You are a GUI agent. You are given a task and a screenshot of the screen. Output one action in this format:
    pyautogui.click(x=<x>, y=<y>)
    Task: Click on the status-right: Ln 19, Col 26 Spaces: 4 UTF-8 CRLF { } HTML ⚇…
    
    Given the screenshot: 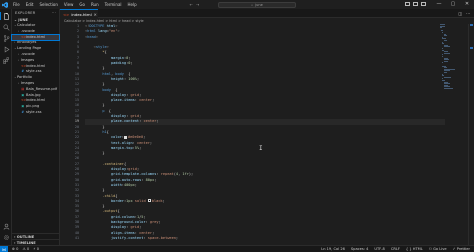 What is the action you would take?
    pyautogui.click(x=397, y=249)
    